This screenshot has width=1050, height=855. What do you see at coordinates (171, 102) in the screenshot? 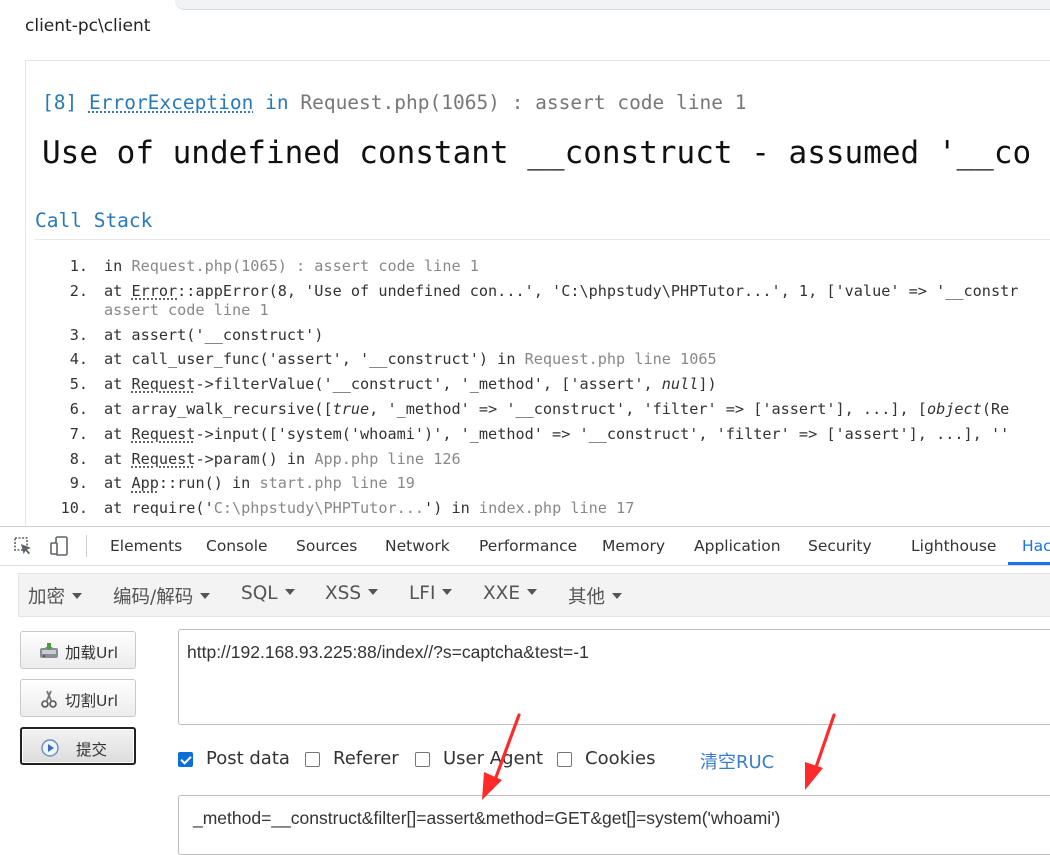
I see `exception-class-link: ErrorException` at bounding box center [171, 102].